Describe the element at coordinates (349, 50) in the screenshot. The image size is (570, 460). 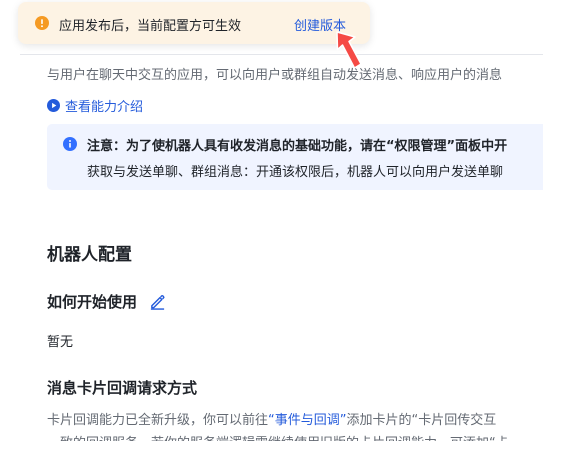
I see `pointer-arrow-icon` at that location.